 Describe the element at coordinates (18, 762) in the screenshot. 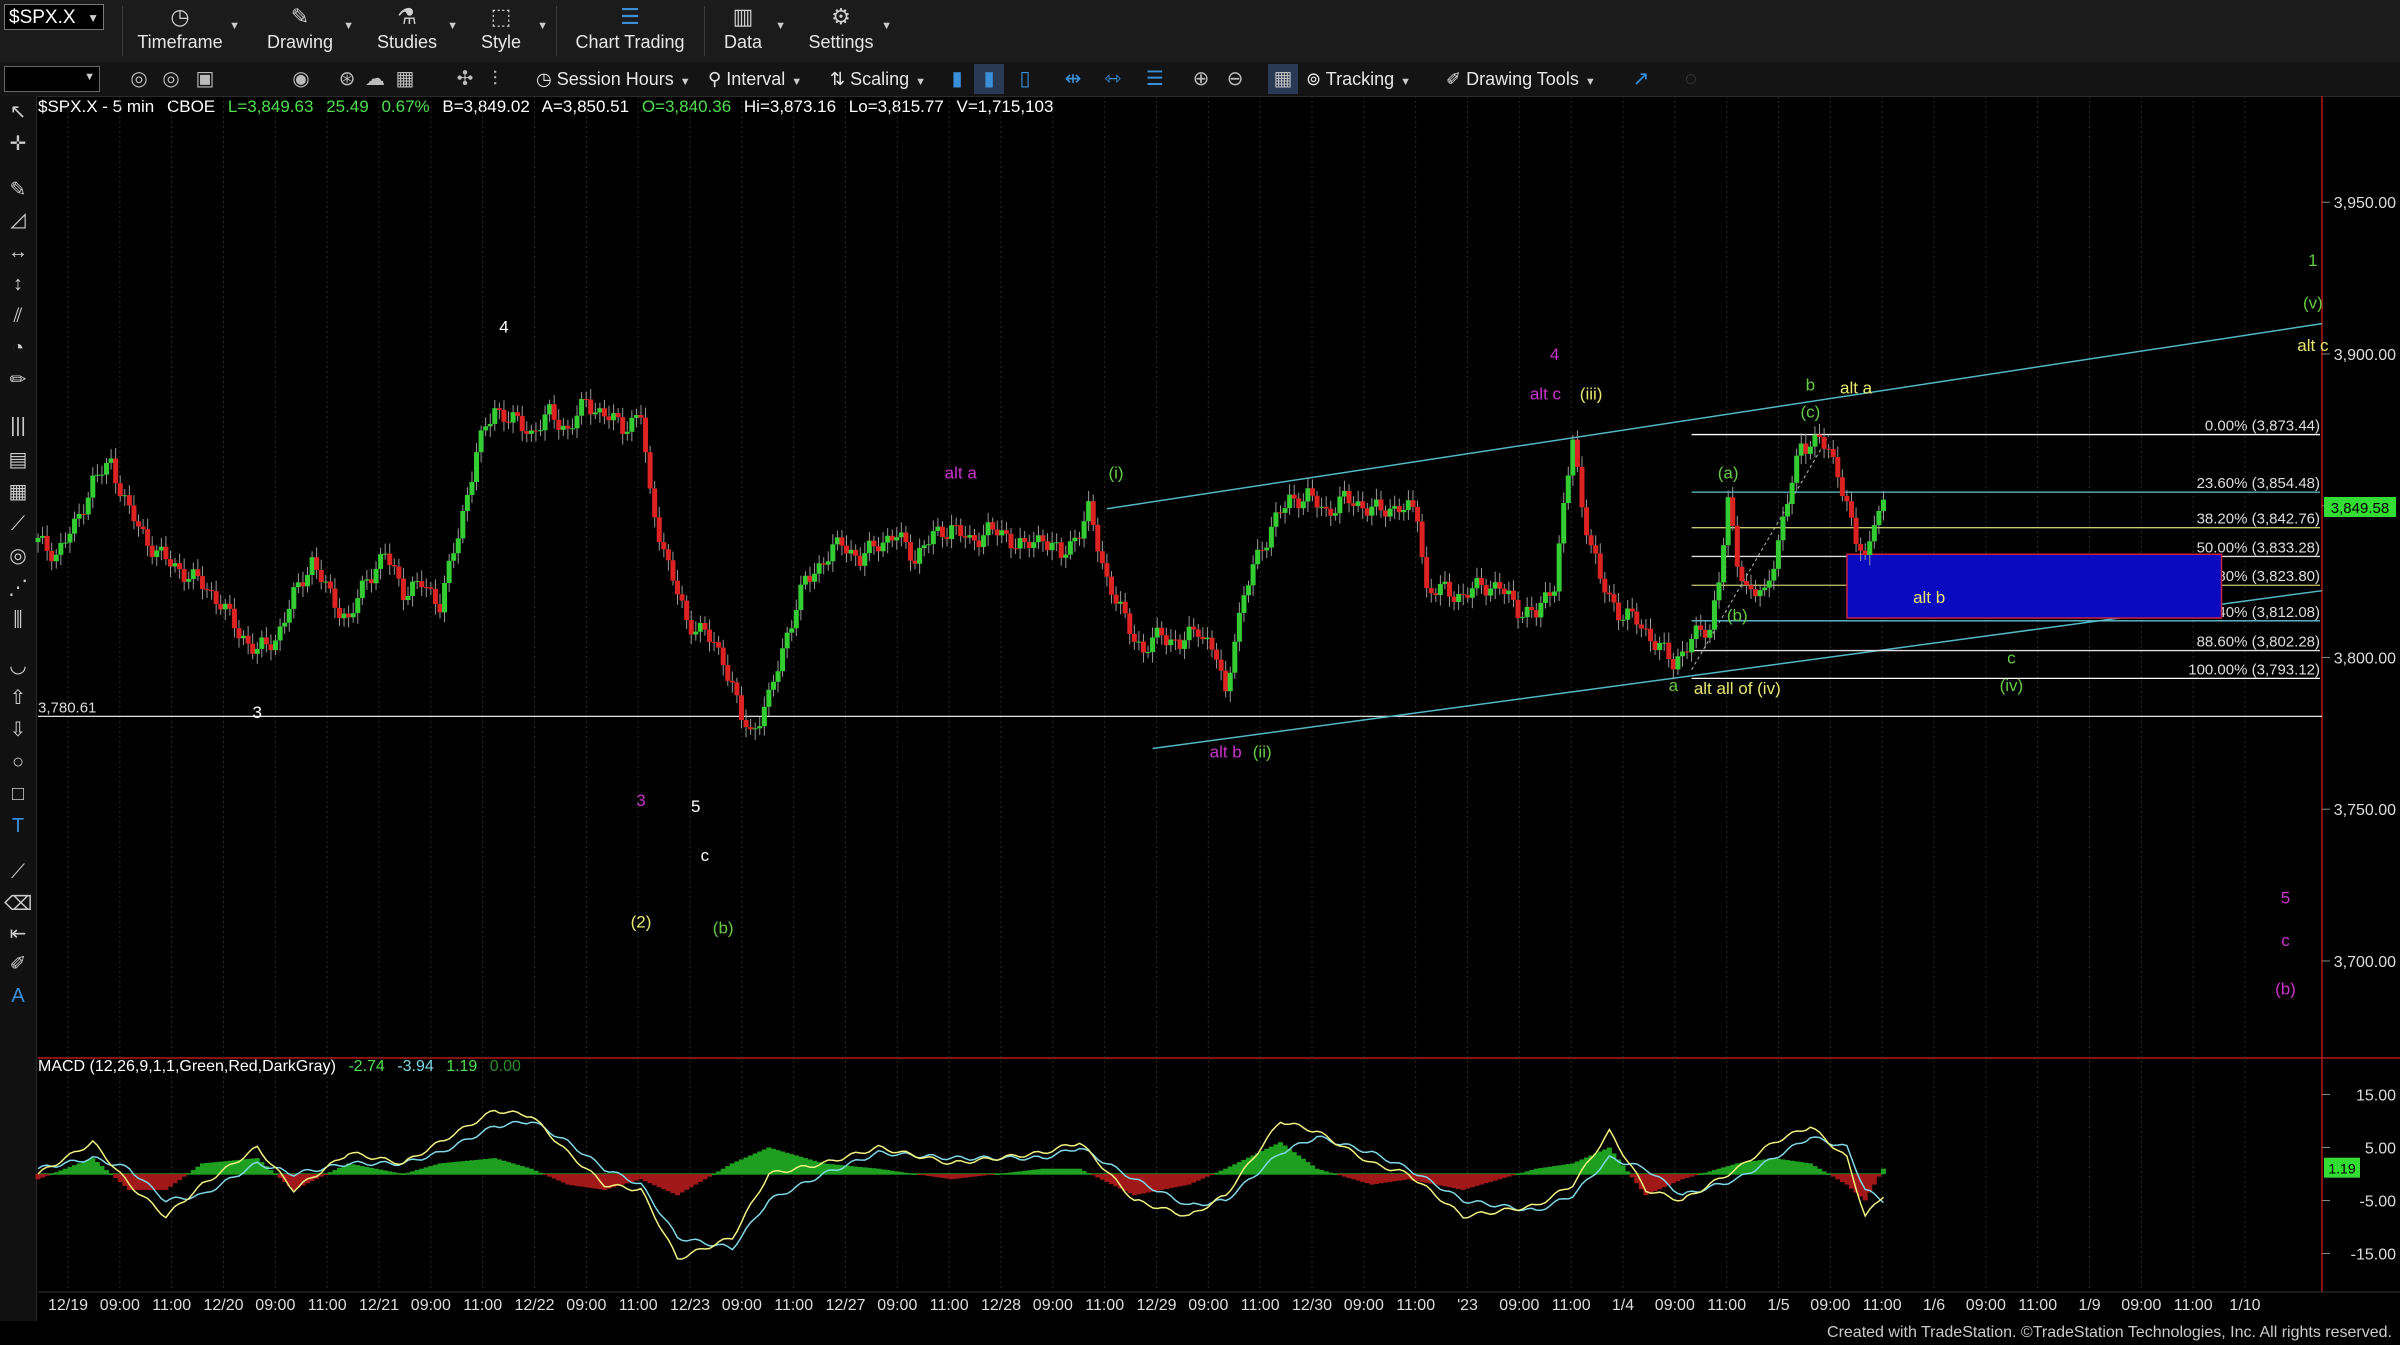

I see `circle-icon: ○` at that location.